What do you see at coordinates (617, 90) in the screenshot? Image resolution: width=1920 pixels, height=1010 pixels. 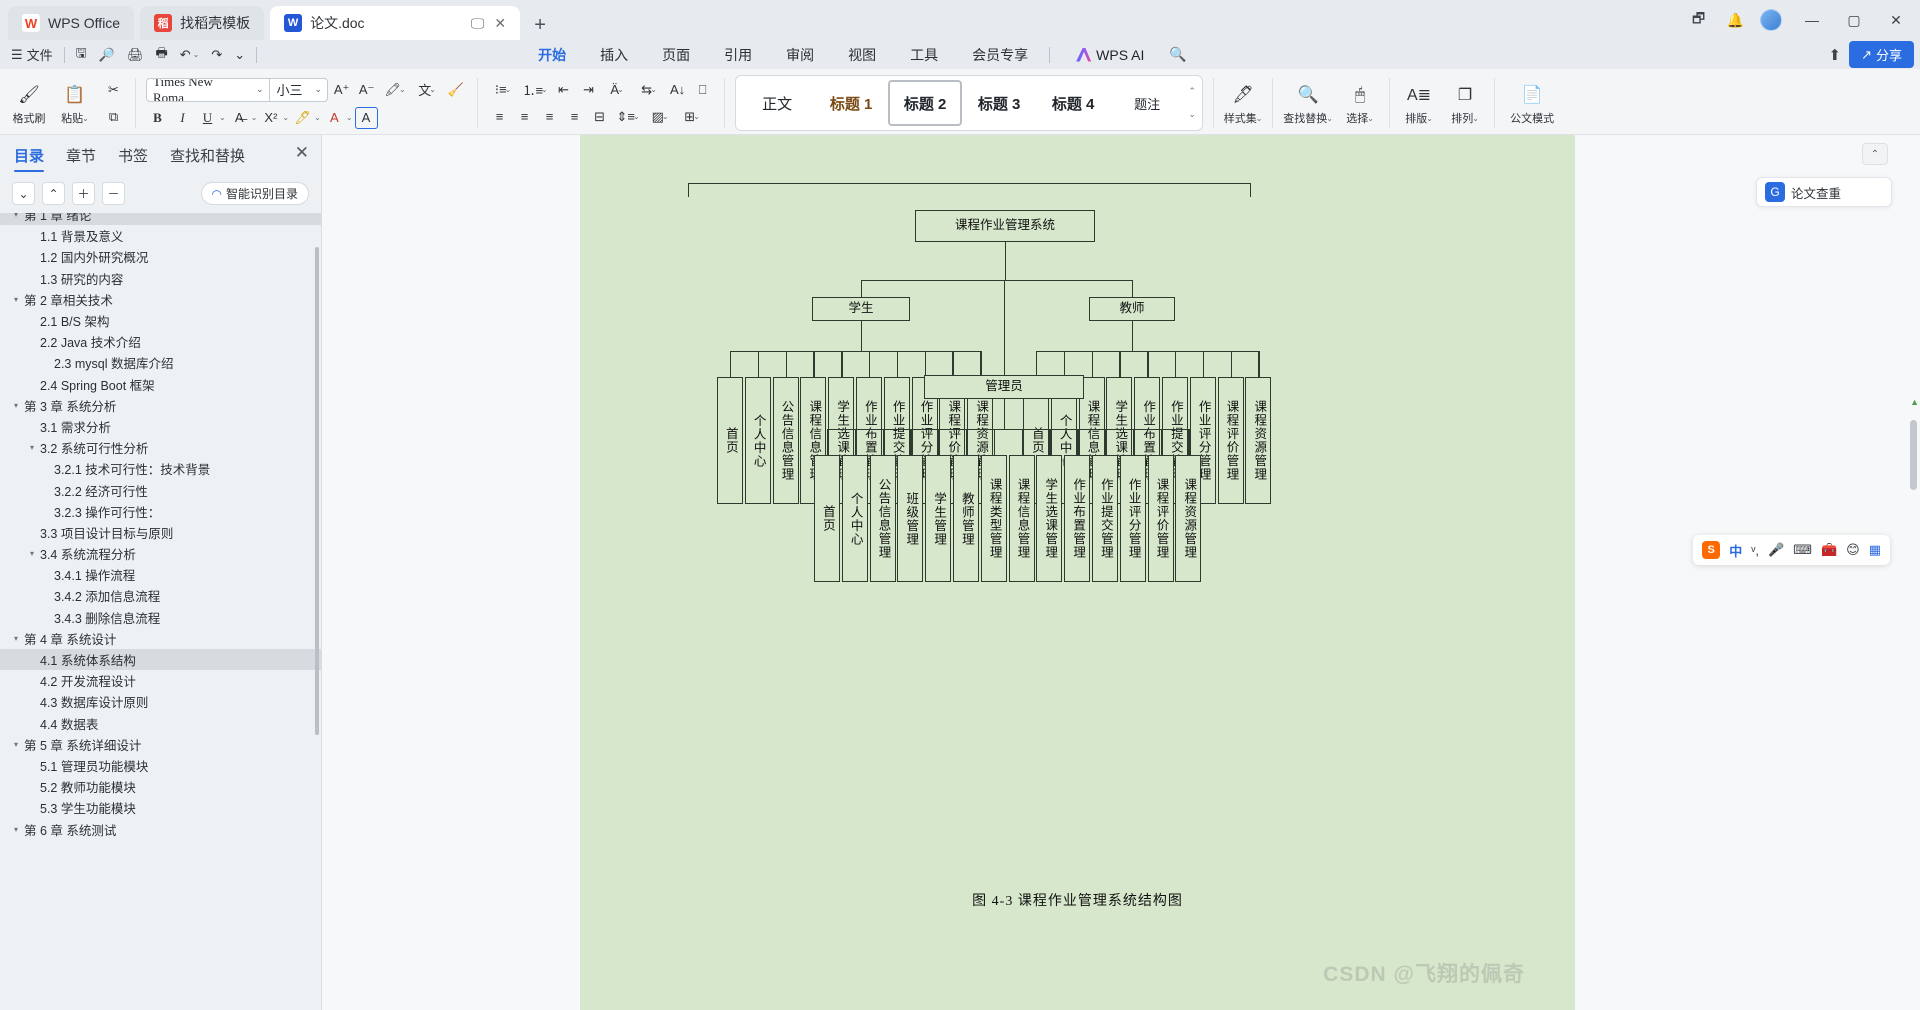 I see `cn-layout-icon: Ä ⌄` at bounding box center [617, 90].